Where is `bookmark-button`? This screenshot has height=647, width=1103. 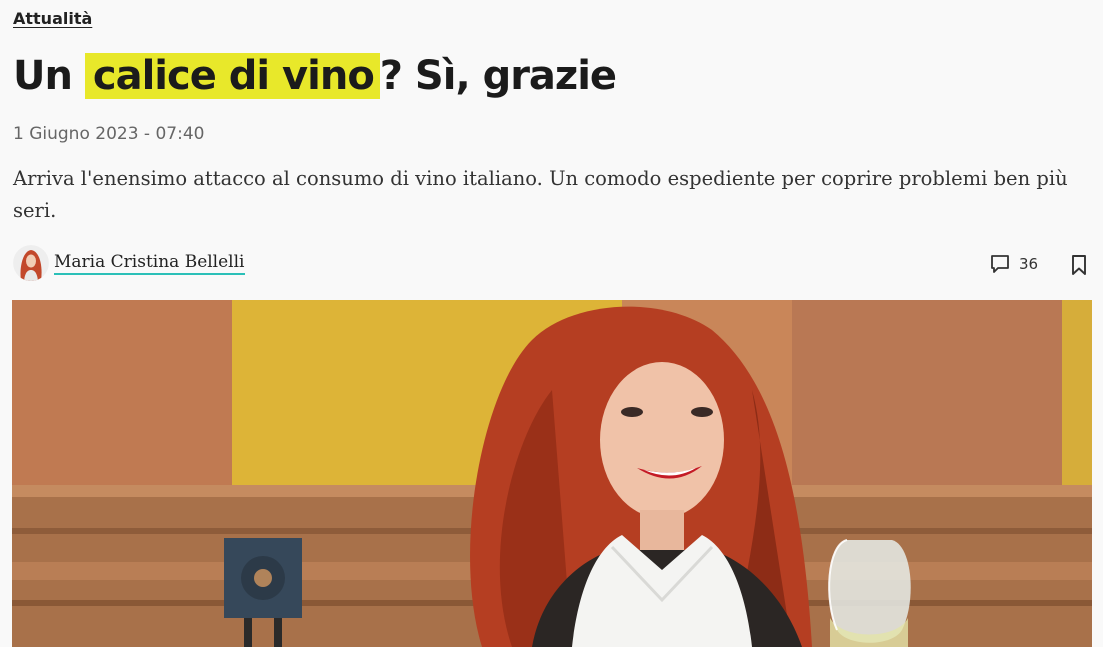 bookmark-button is located at coordinates (1079, 267).